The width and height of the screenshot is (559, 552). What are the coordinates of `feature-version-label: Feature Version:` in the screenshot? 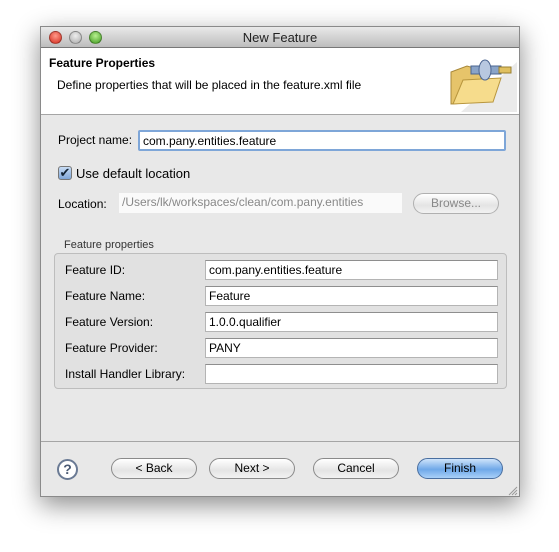 It's located at (109, 322).